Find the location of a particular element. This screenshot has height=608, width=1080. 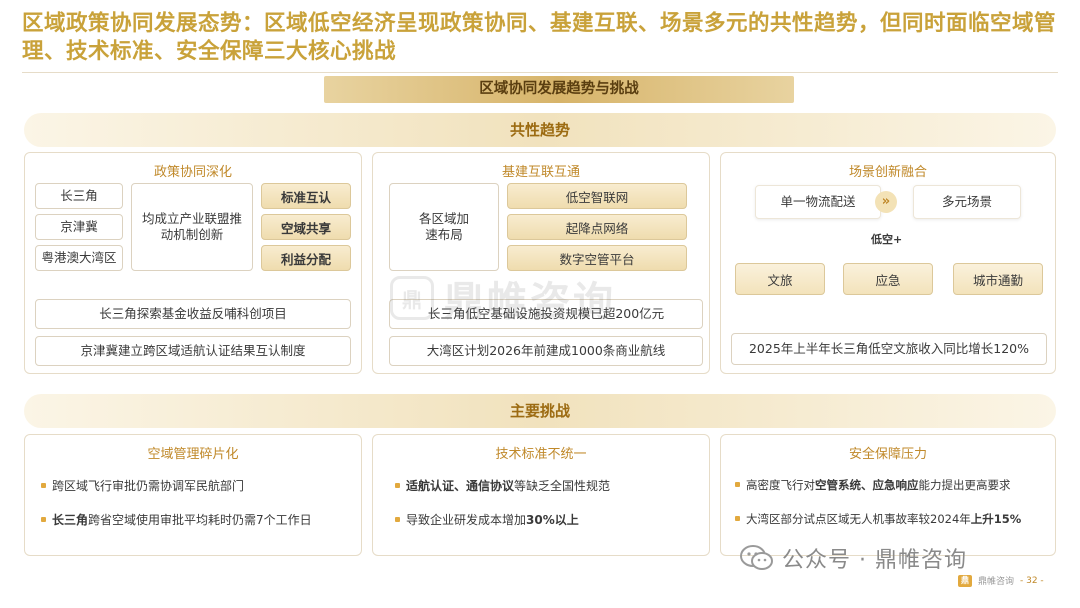

safety-item-1: 高密度飞行对空管系统、应急响应能力提出更高要求 is located at coordinates (873, 485).